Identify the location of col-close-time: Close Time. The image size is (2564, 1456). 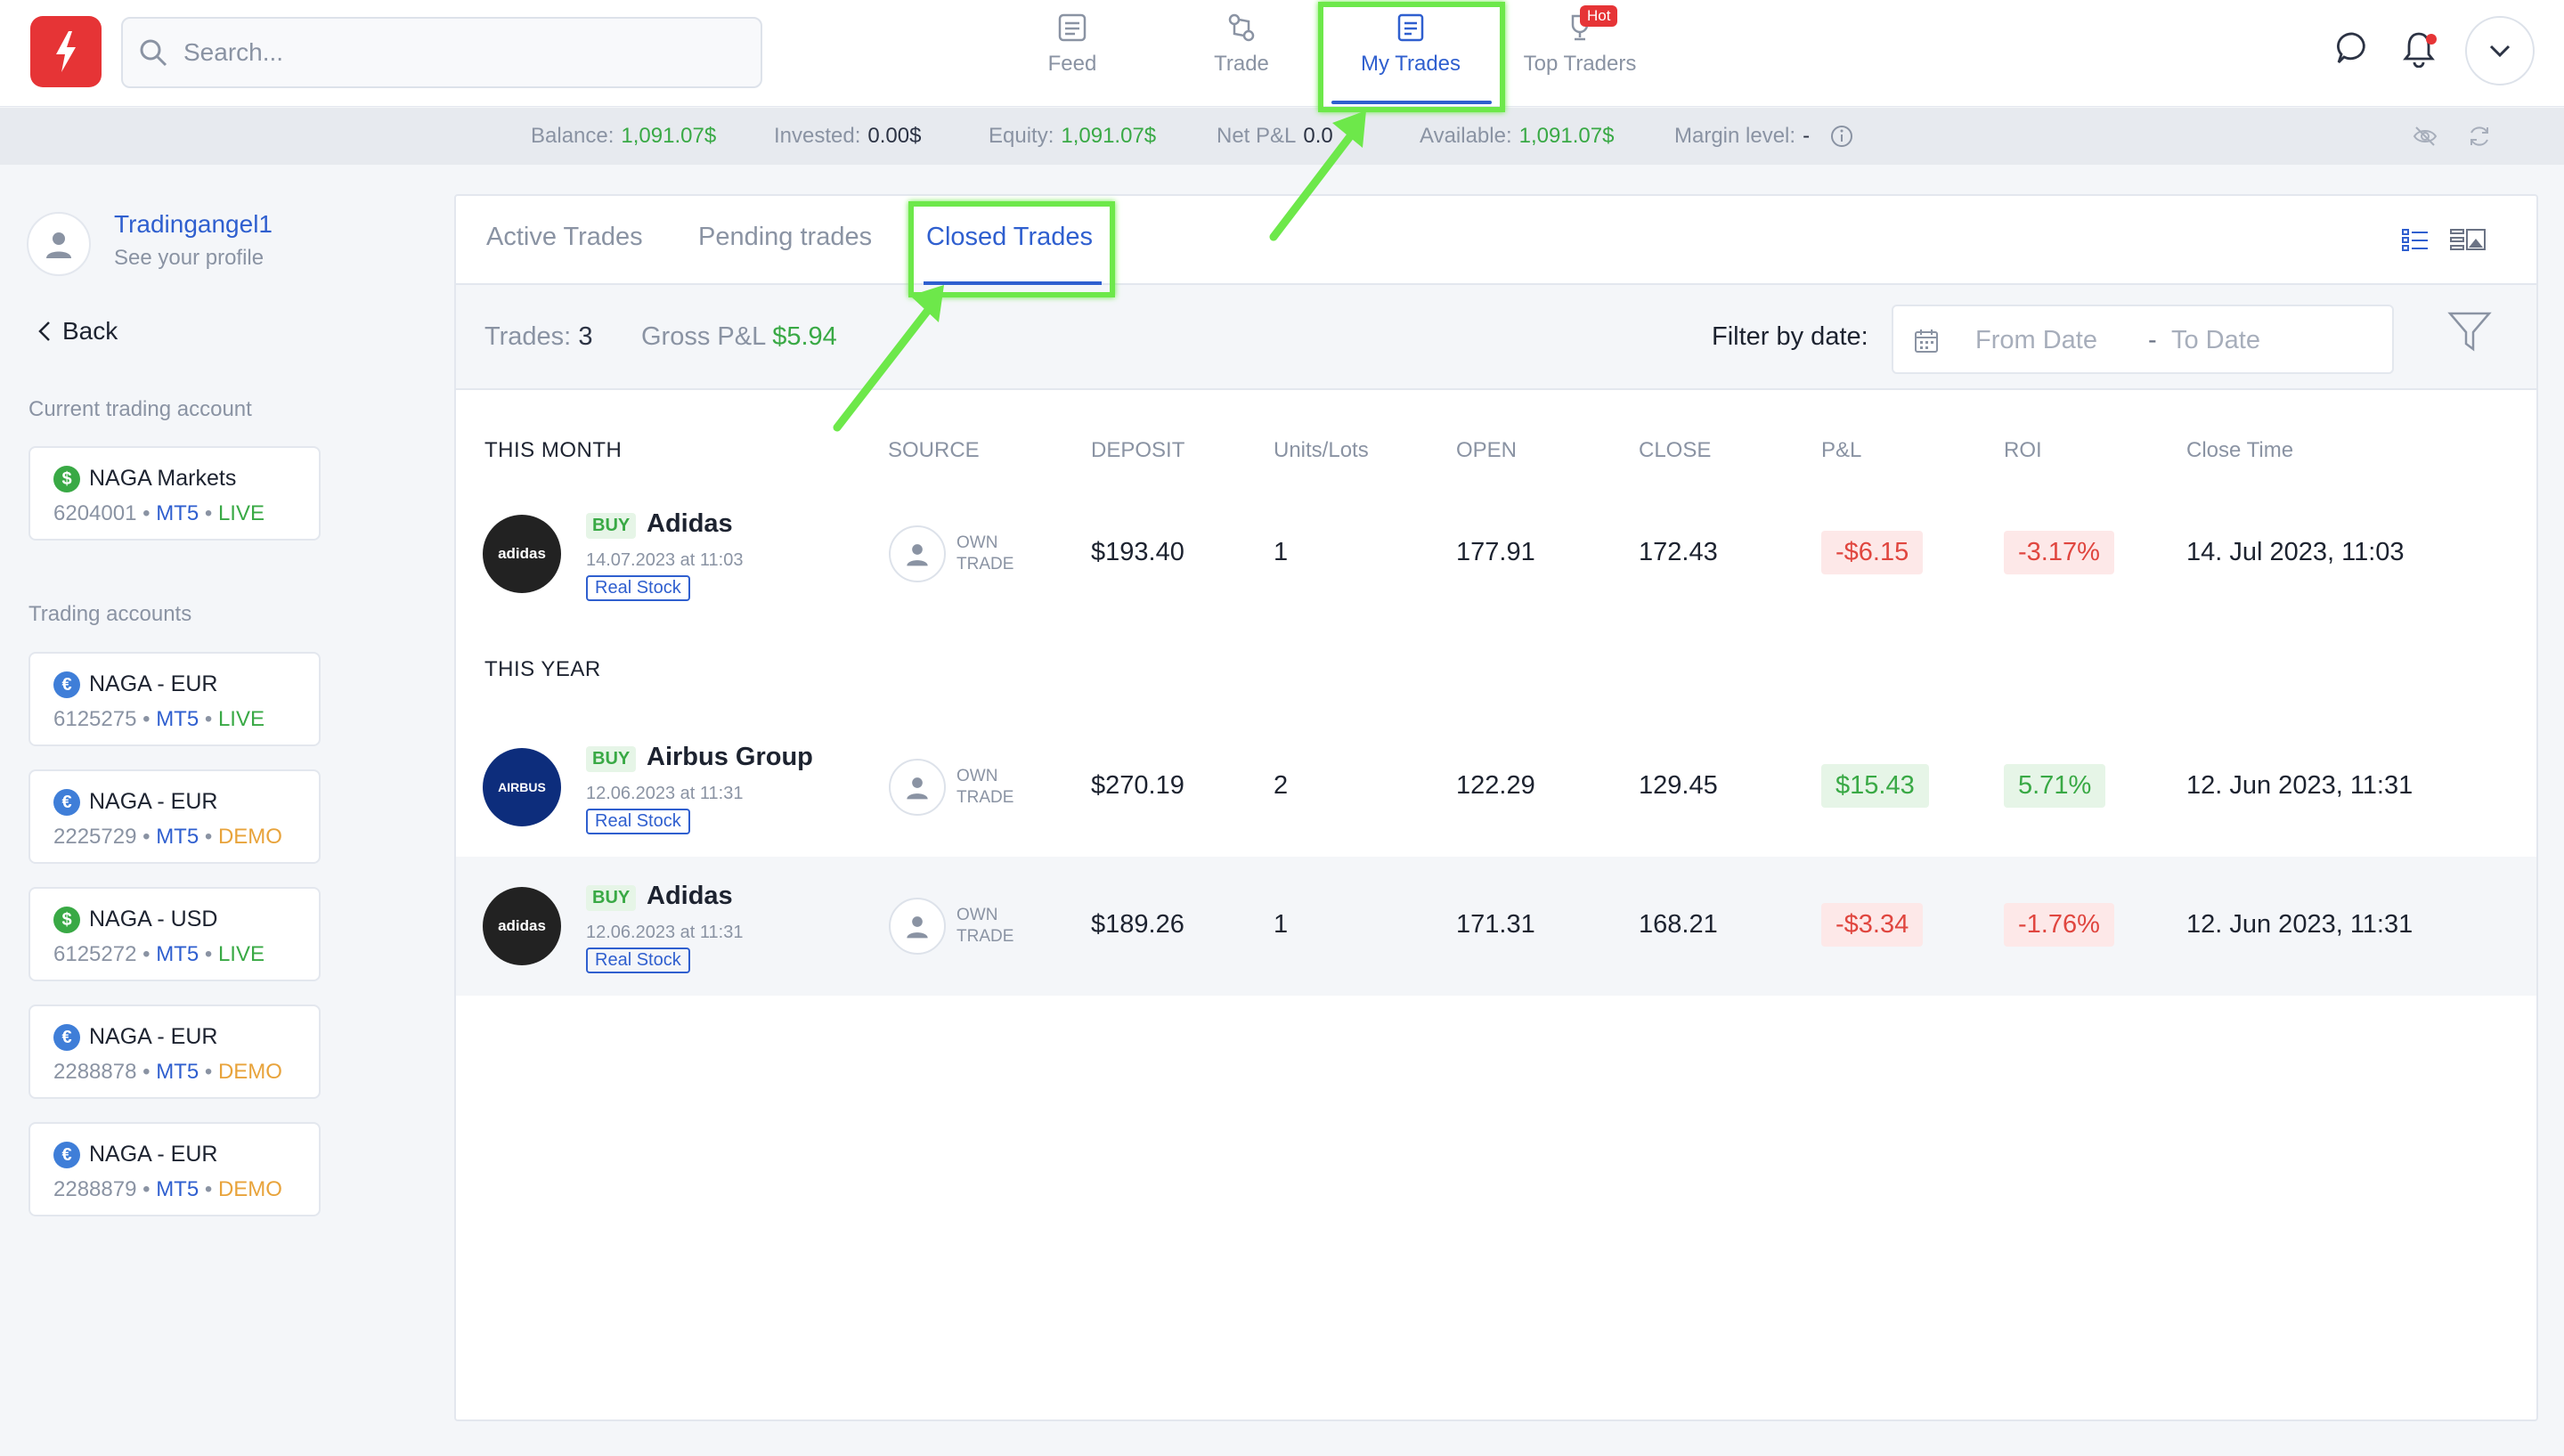
(2240, 450).